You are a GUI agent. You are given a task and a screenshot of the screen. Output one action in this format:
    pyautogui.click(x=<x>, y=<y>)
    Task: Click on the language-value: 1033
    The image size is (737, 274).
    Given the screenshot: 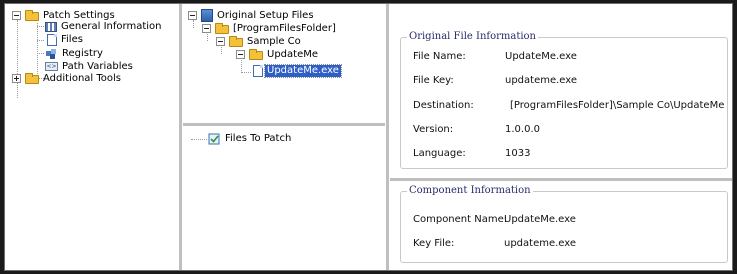 What is the action you would take?
    pyautogui.click(x=518, y=153)
    